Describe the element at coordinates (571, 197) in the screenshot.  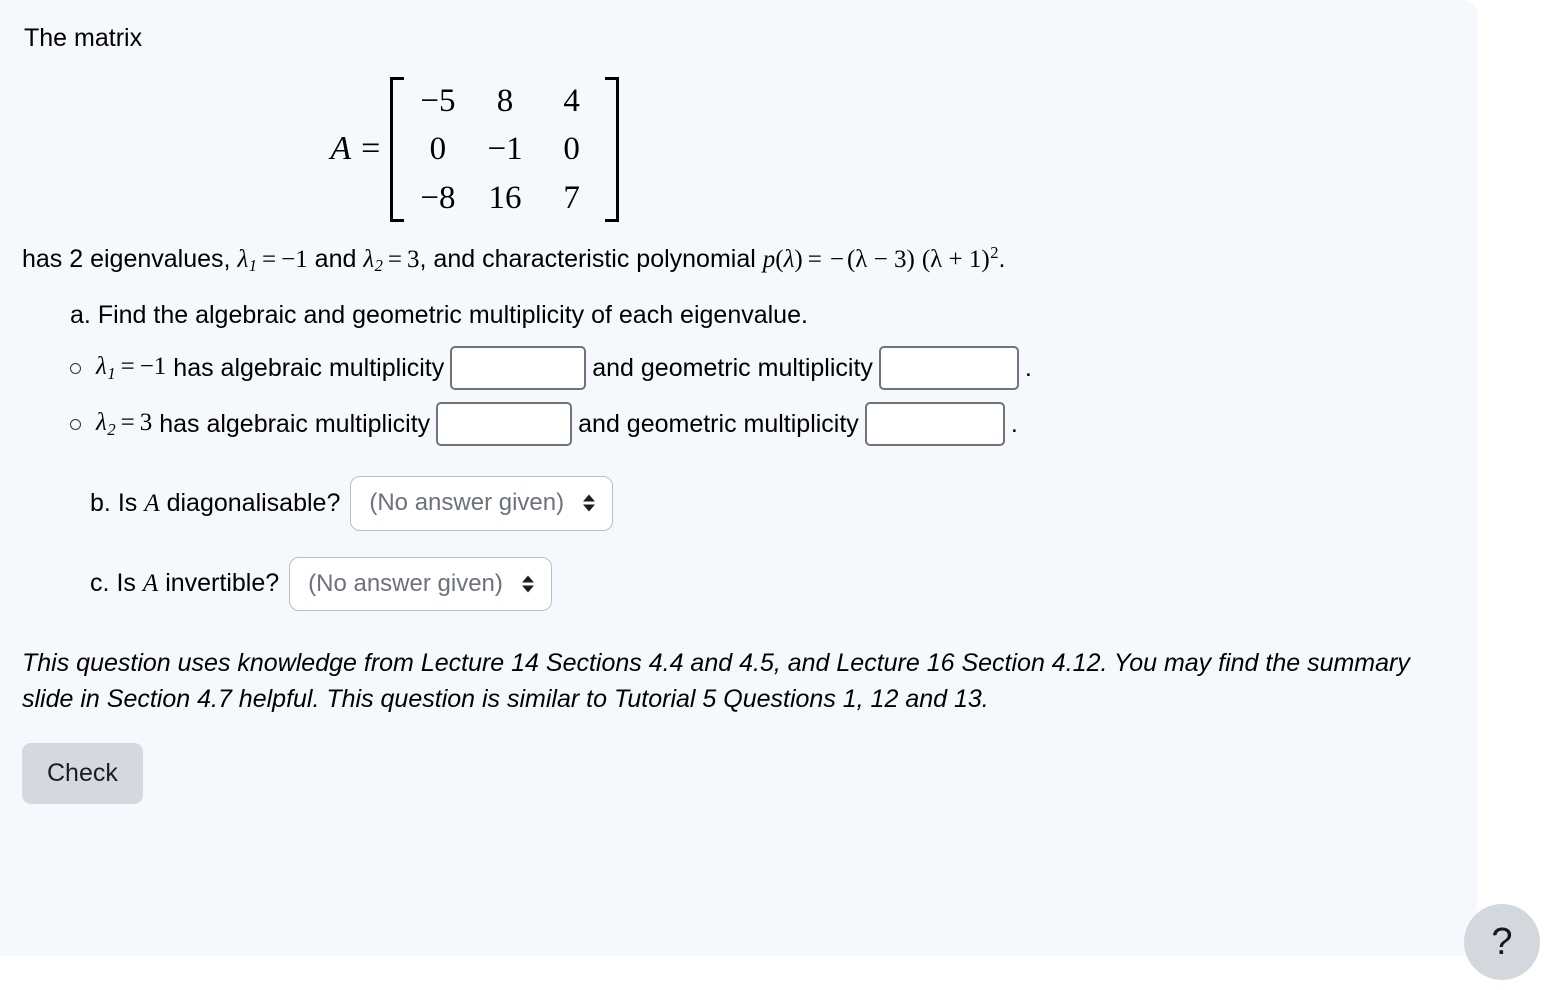
I see `matrix-cell: 7` at that location.